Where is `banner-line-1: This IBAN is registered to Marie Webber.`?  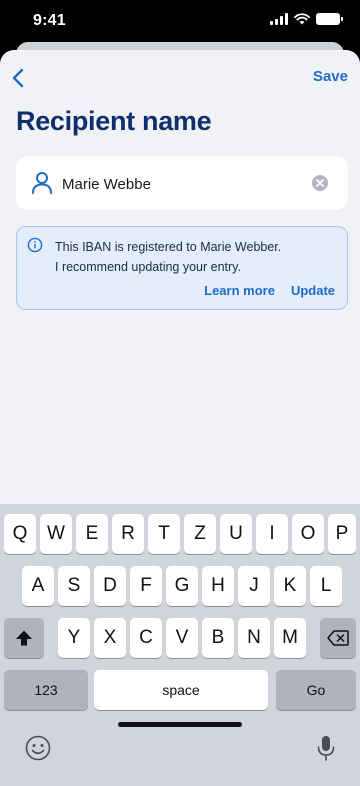
banner-line-1: This IBAN is registered to Marie Webber. is located at coordinates (168, 247).